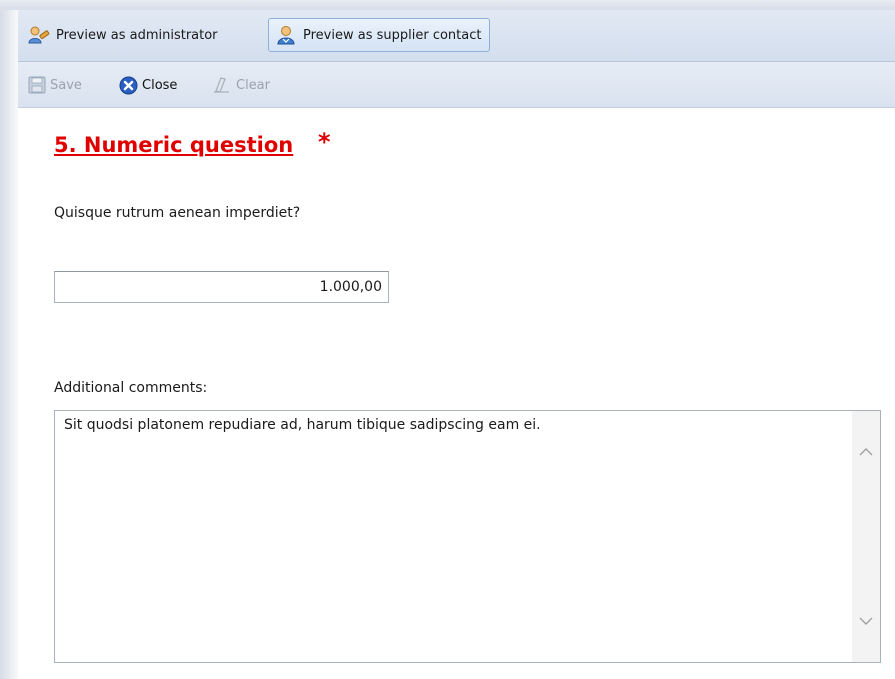  Describe the element at coordinates (286, 35) in the screenshot. I see `supplier-user-icon` at that location.